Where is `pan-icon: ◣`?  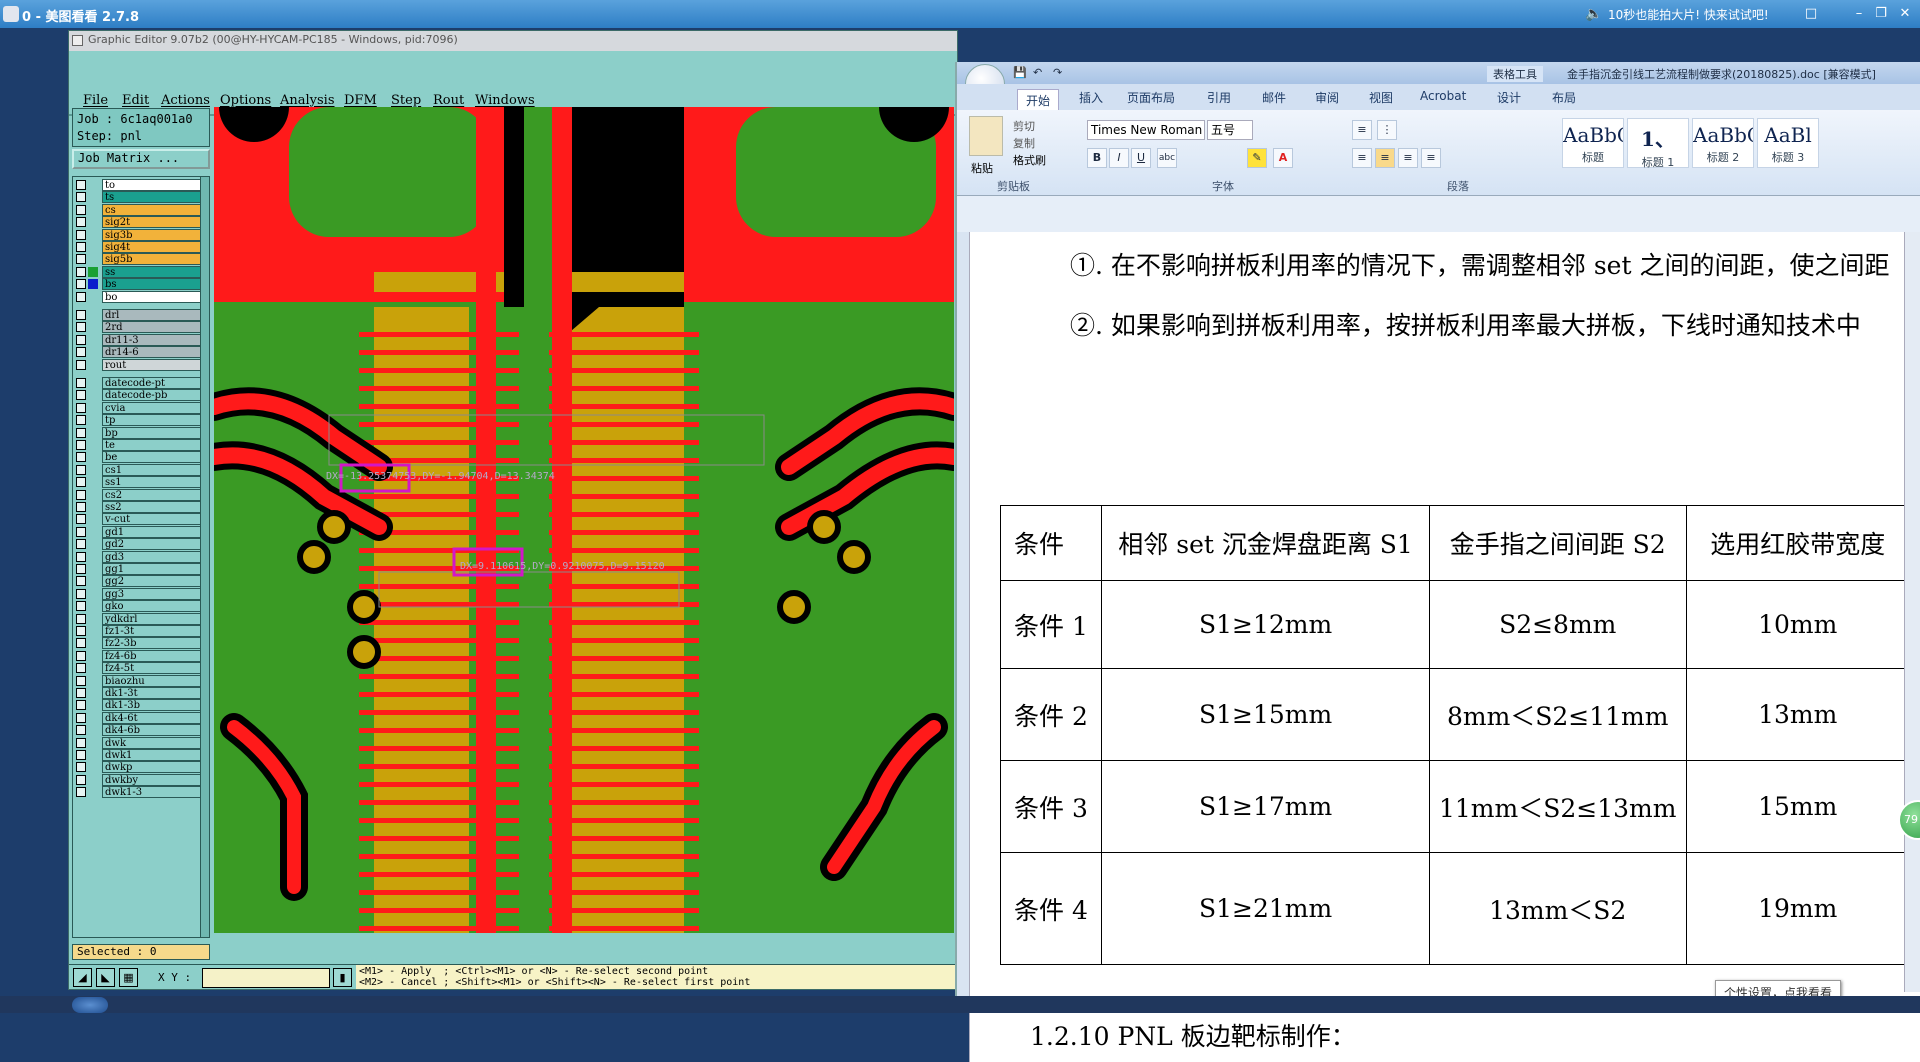 pan-icon: ◣ is located at coordinates (105, 977).